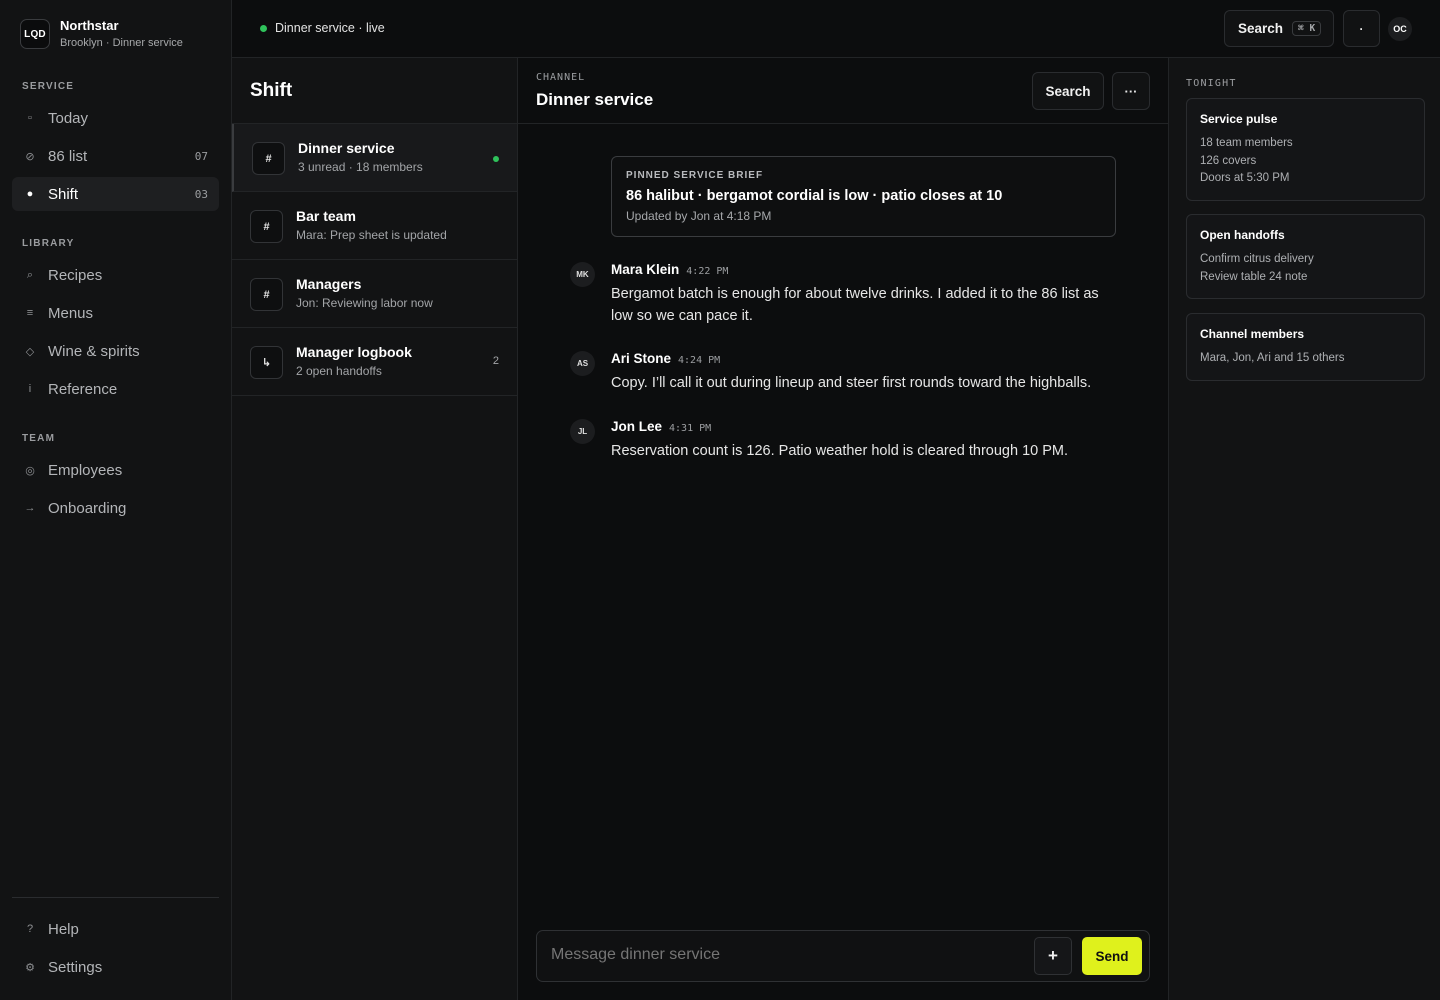 The width and height of the screenshot is (1440, 1000). I want to click on sidebar-item-count: 03, so click(201, 194).